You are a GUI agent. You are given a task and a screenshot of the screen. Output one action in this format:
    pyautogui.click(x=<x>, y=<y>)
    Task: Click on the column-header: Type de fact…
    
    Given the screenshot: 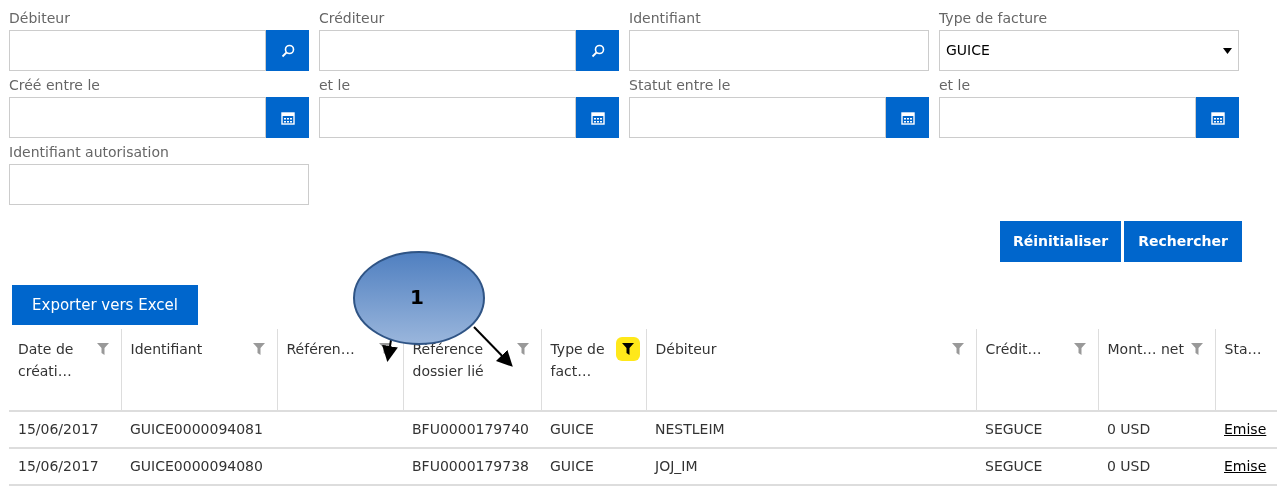 What is the action you would take?
    pyautogui.click(x=583, y=360)
    